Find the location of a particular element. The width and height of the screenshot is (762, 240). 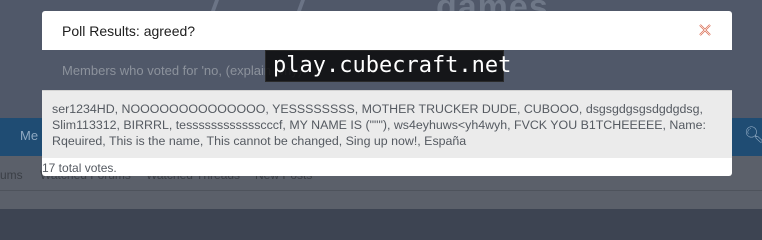

watermark-text: play.cubecraft.net is located at coordinates (392, 65).